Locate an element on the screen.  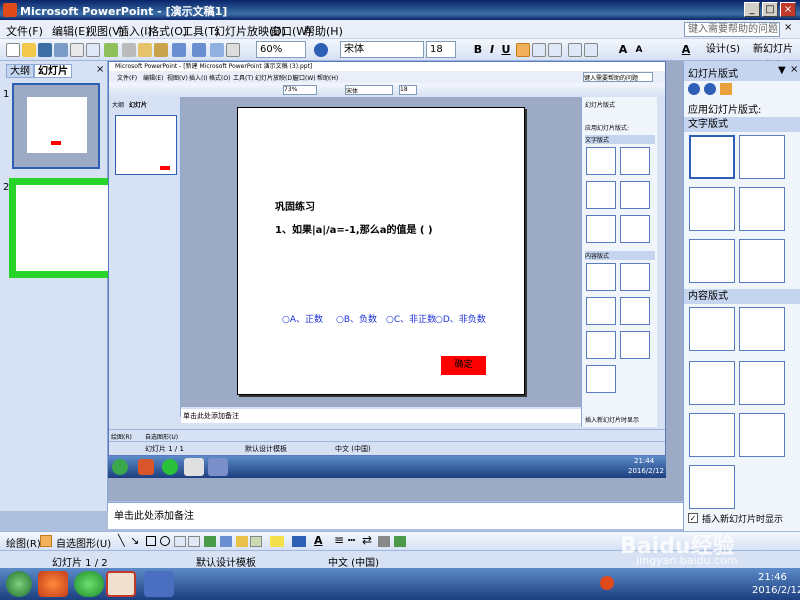
align-right-icon is located at coordinates (555, 50).